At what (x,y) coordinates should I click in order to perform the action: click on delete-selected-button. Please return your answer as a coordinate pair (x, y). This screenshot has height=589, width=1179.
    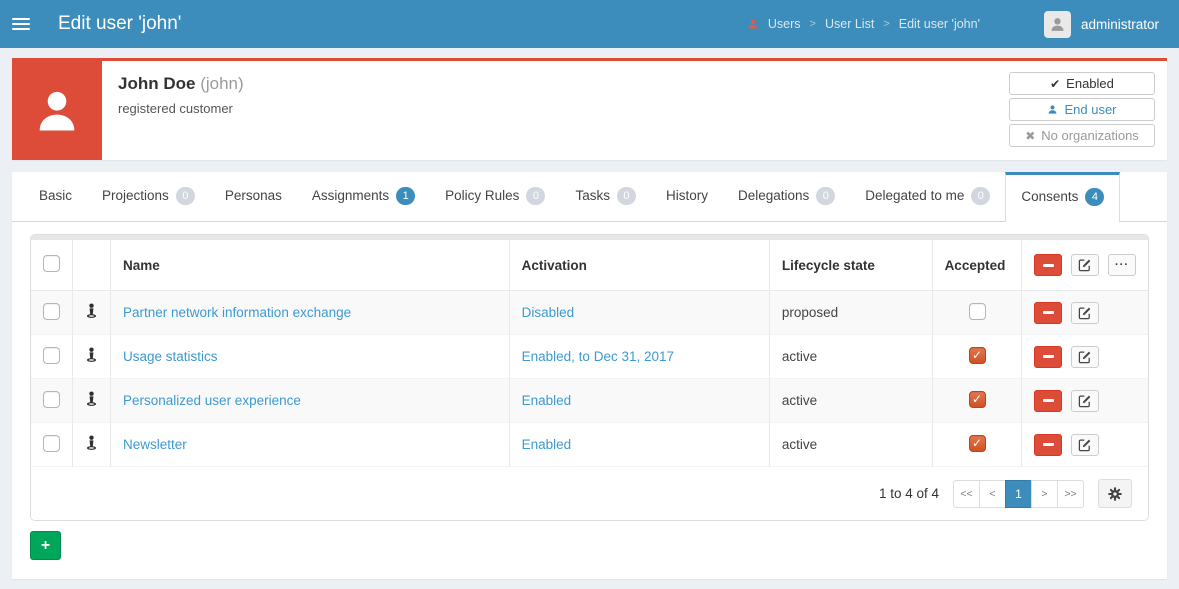
    Looking at the image, I should click on (1048, 265).